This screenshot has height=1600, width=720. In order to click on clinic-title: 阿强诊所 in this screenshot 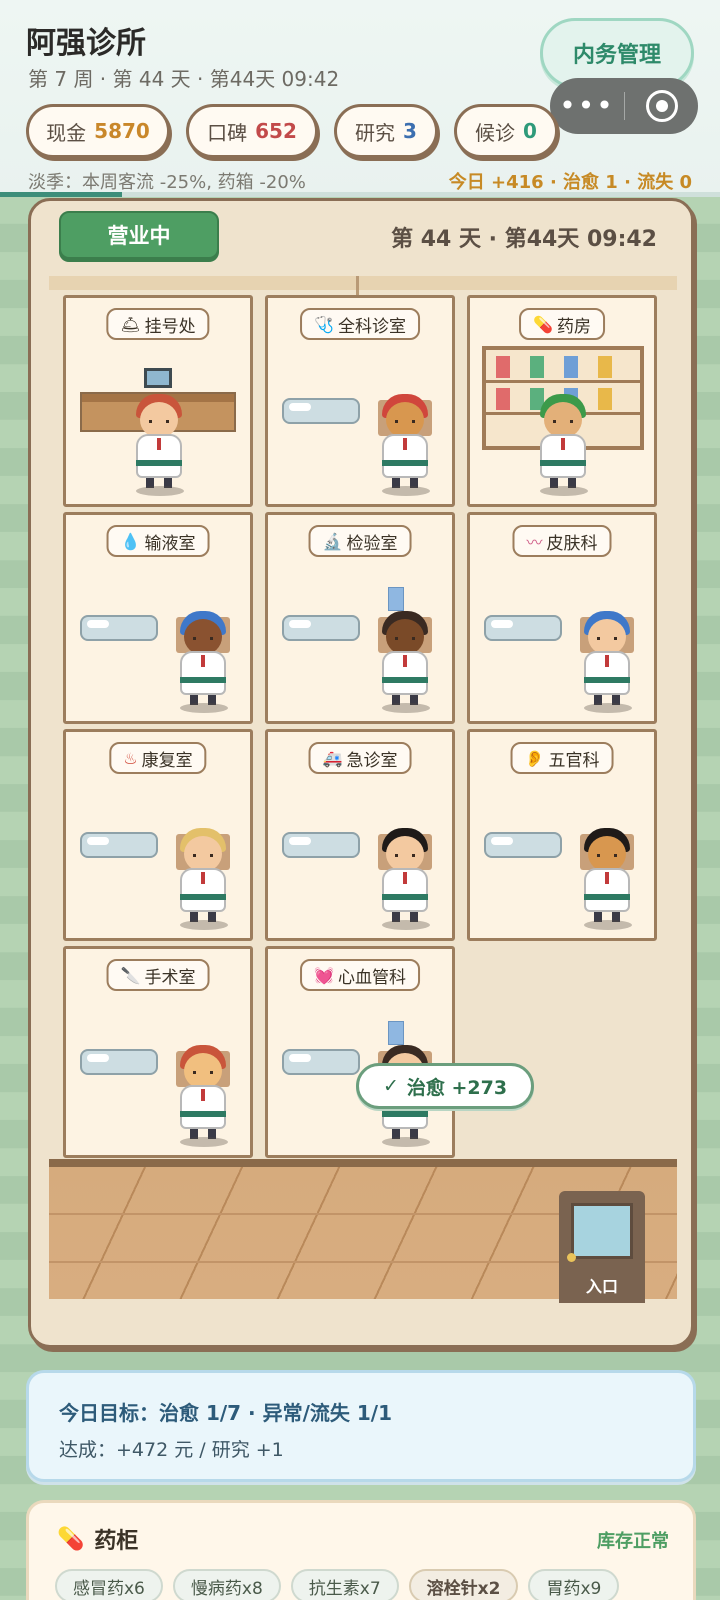, I will do `click(86, 43)`.